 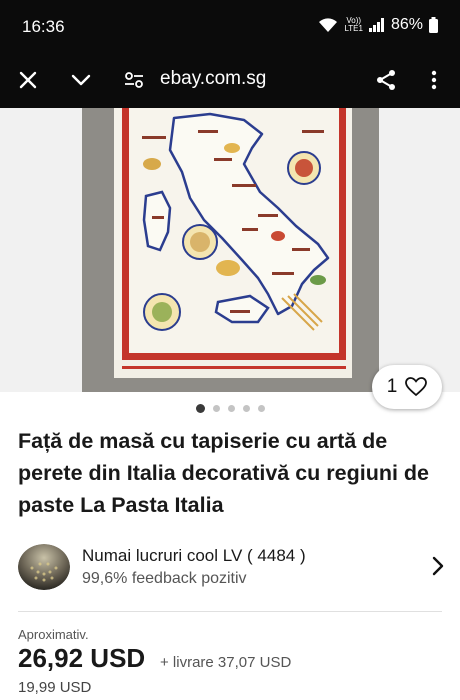 I want to click on browser-toolbar: ebay.com.sg, so click(x=230, y=80).